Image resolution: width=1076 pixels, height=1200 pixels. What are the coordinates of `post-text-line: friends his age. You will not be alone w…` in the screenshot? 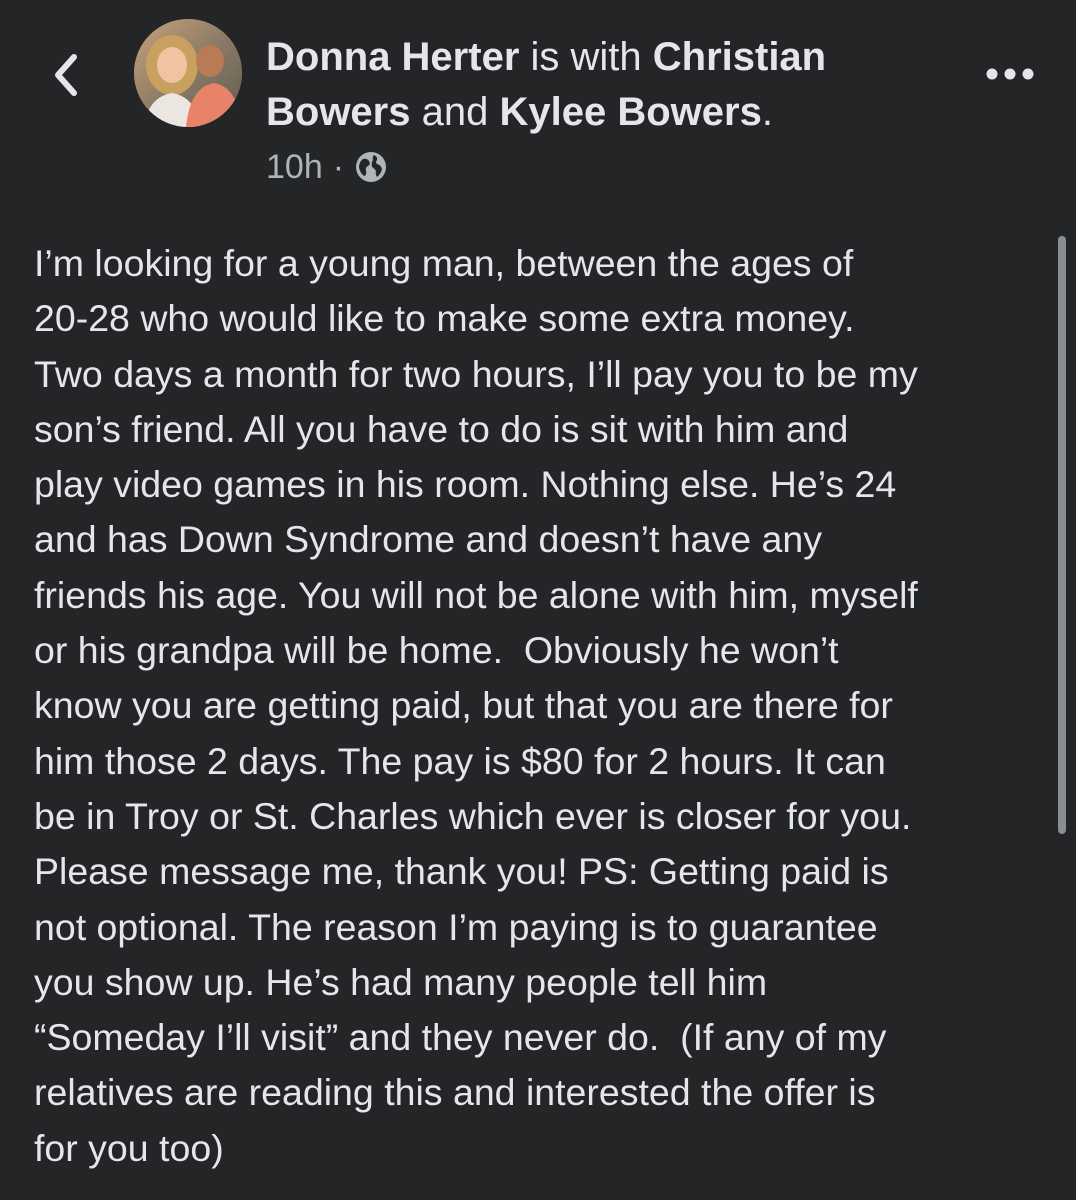 It's located at (476, 594).